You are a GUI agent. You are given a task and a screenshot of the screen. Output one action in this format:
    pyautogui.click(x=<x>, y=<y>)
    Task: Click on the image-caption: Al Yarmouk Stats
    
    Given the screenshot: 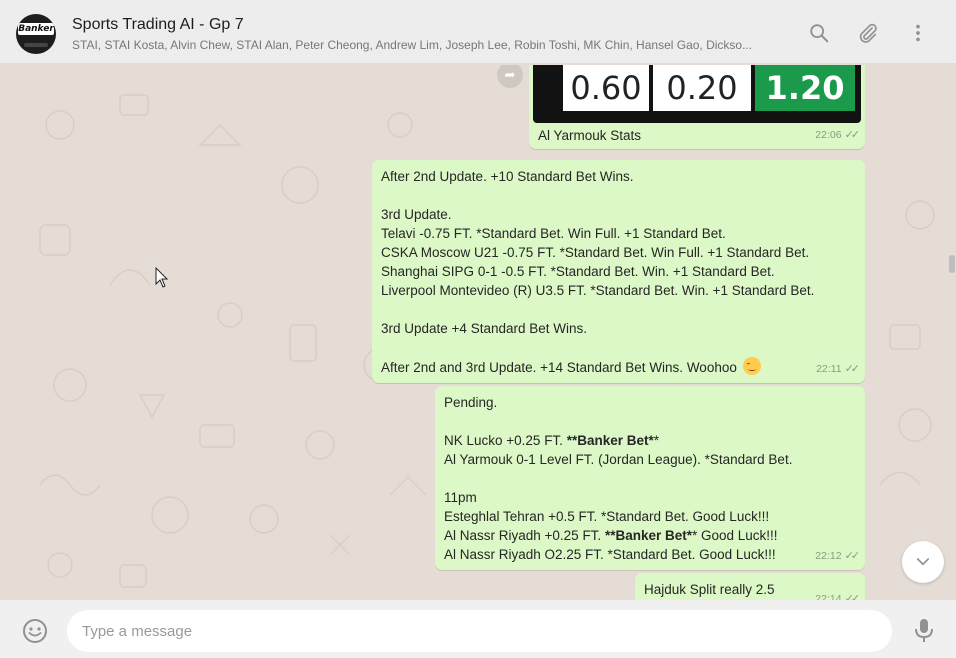 What is the action you would take?
    pyautogui.click(x=590, y=135)
    